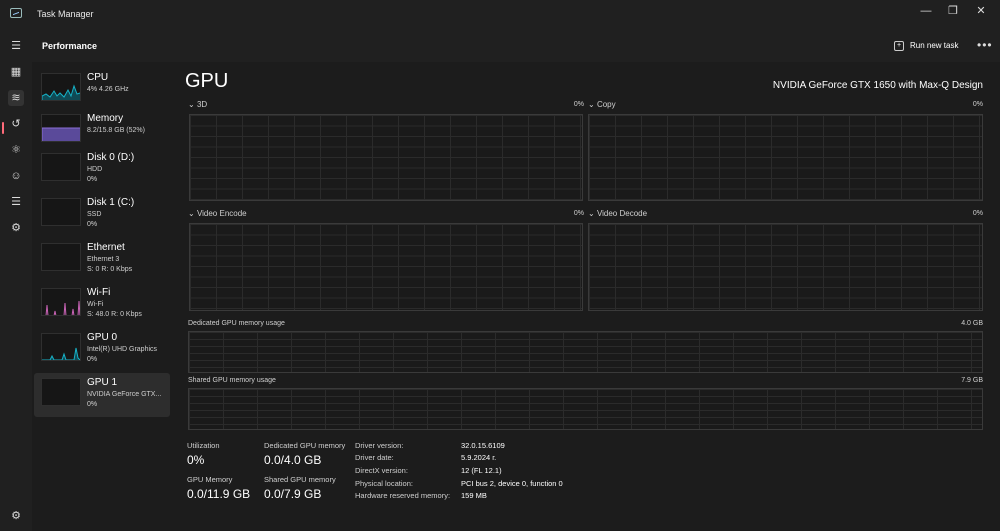 This screenshot has width=1000, height=531. What do you see at coordinates (474, 495) in the screenshot?
I see `reserved-memory-value: 159 MB` at bounding box center [474, 495].